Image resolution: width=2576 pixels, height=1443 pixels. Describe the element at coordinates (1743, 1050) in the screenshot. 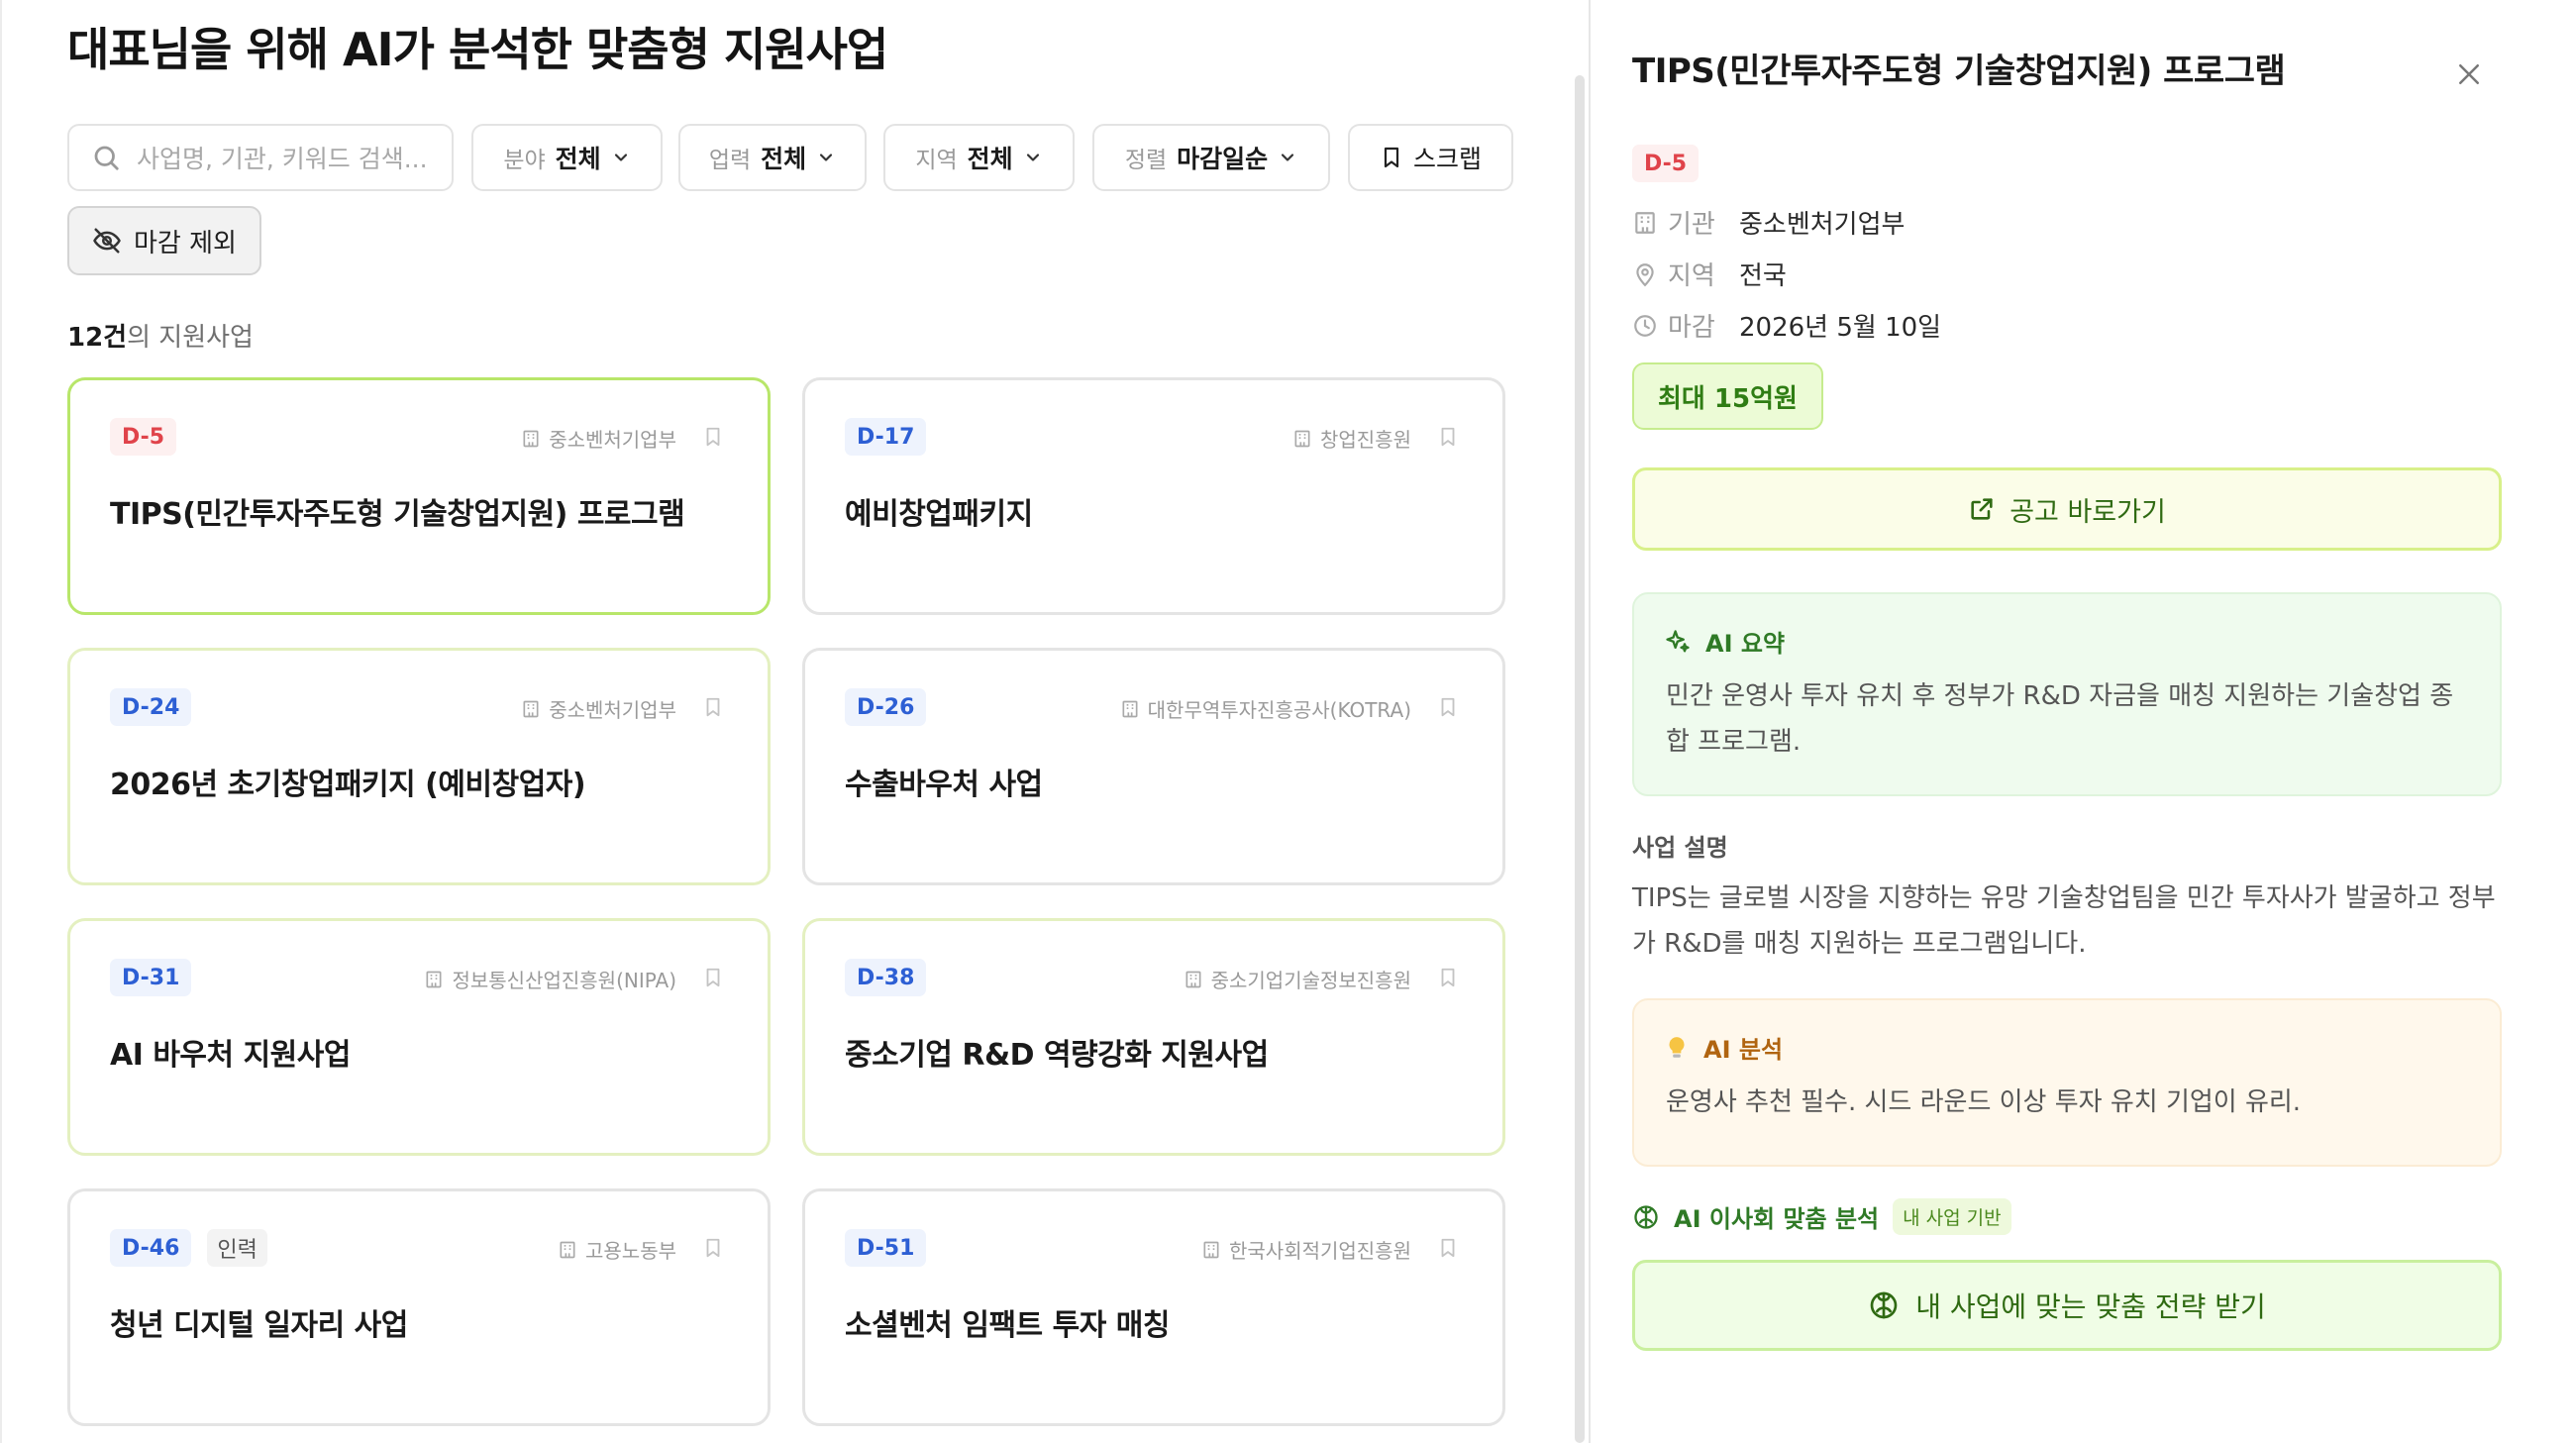

I see `ai-analysis-heading: AI 분석` at that location.